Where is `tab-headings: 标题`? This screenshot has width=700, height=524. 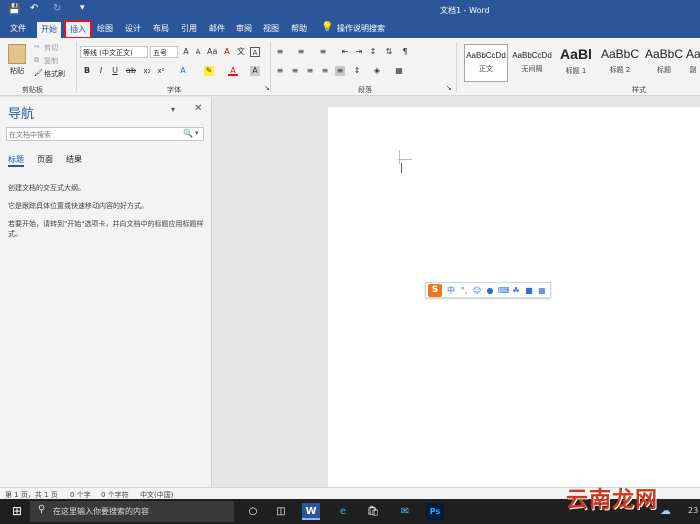 tab-headings: 标题 is located at coordinates (16, 159).